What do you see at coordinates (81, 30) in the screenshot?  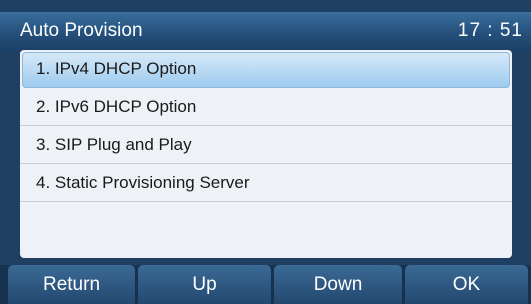 I see `page-title: Auto Provision` at bounding box center [81, 30].